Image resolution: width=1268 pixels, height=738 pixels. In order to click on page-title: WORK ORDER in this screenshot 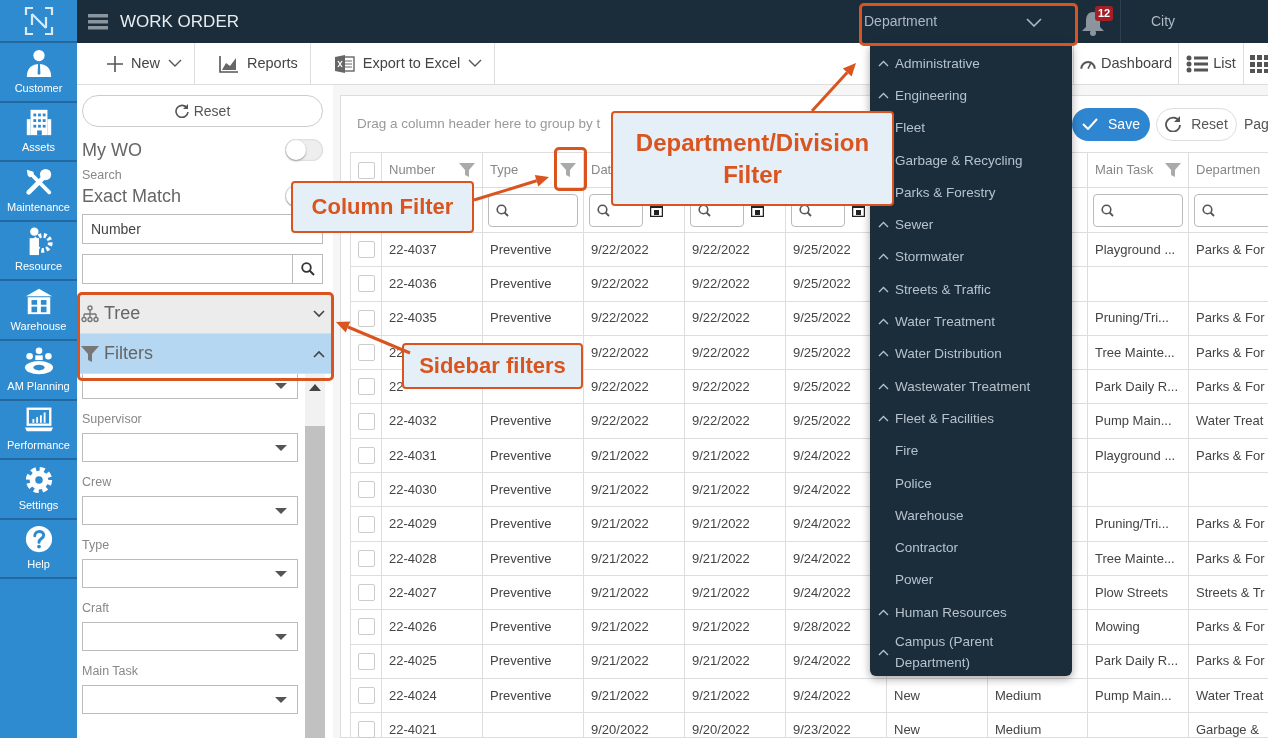, I will do `click(179, 21)`.